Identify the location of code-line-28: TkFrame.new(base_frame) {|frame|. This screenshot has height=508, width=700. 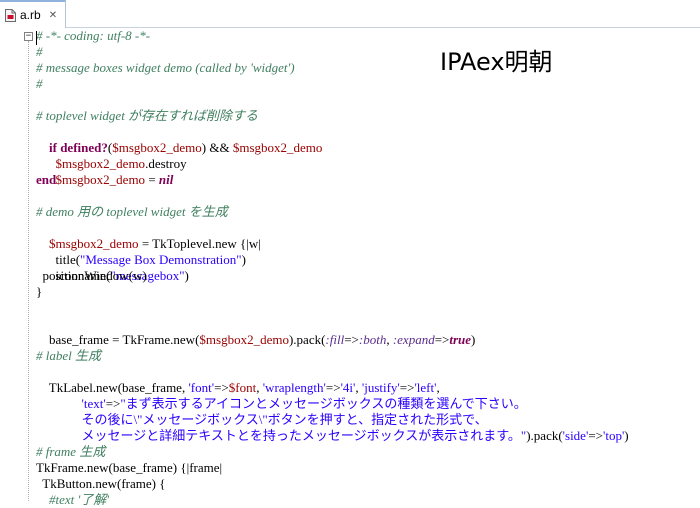
(129, 467).